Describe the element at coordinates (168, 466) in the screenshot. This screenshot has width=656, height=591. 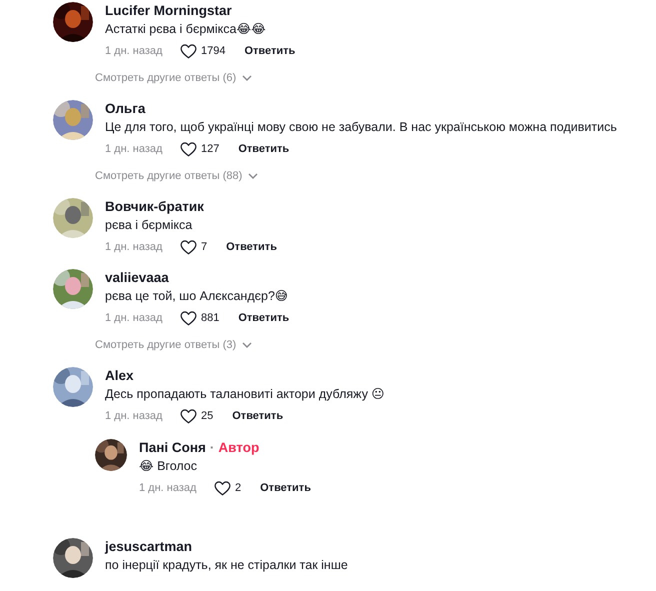
I see `comment-text: 😂 Вголос` at that location.